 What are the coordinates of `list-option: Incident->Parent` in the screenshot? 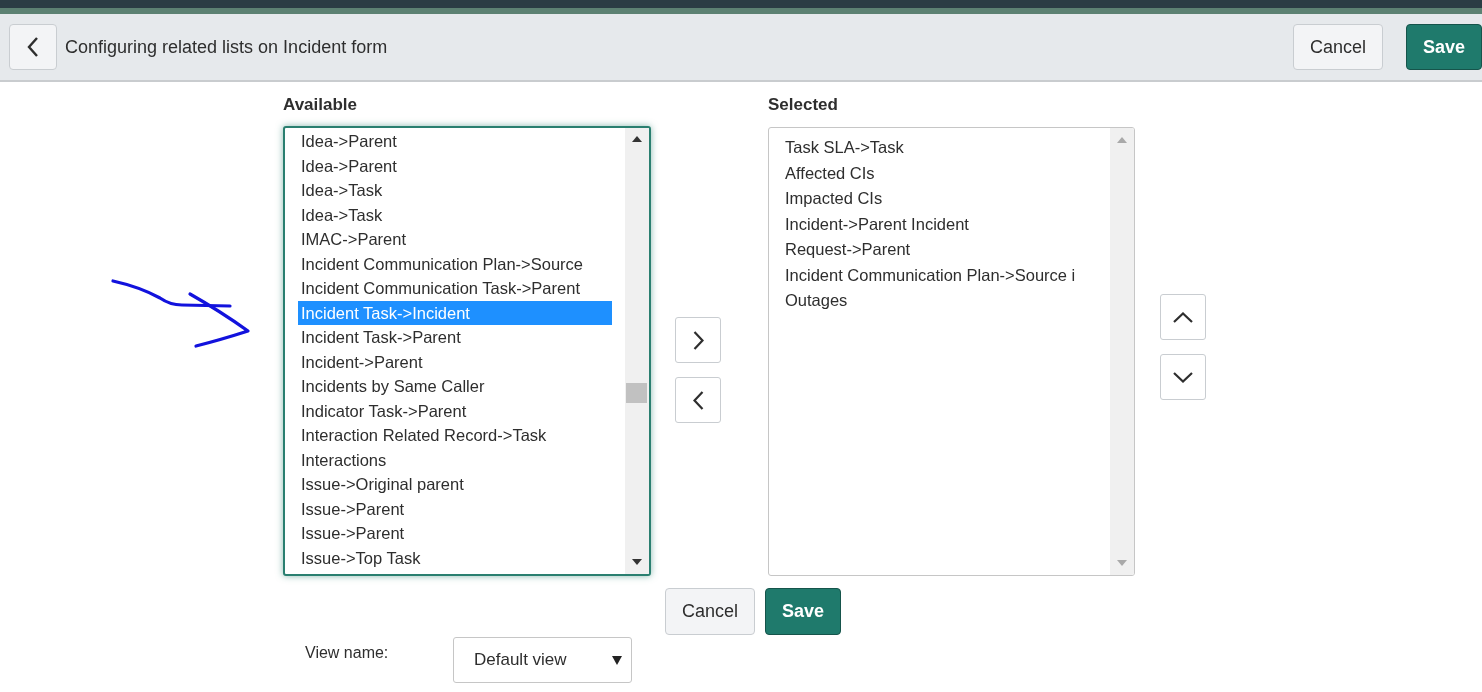 It's located at (455, 361).